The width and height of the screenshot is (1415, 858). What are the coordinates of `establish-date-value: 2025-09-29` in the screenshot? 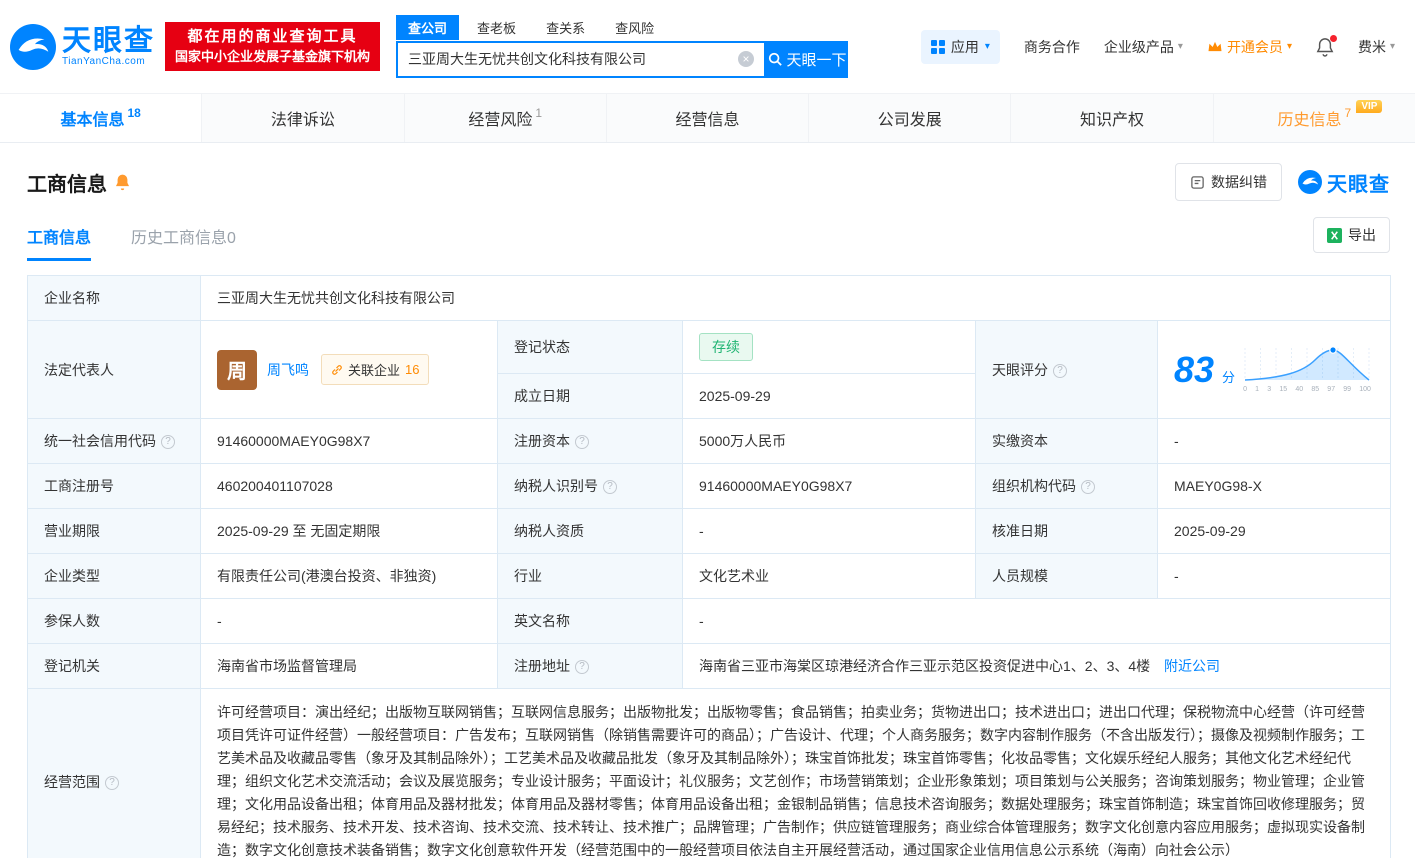 It's located at (829, 396).